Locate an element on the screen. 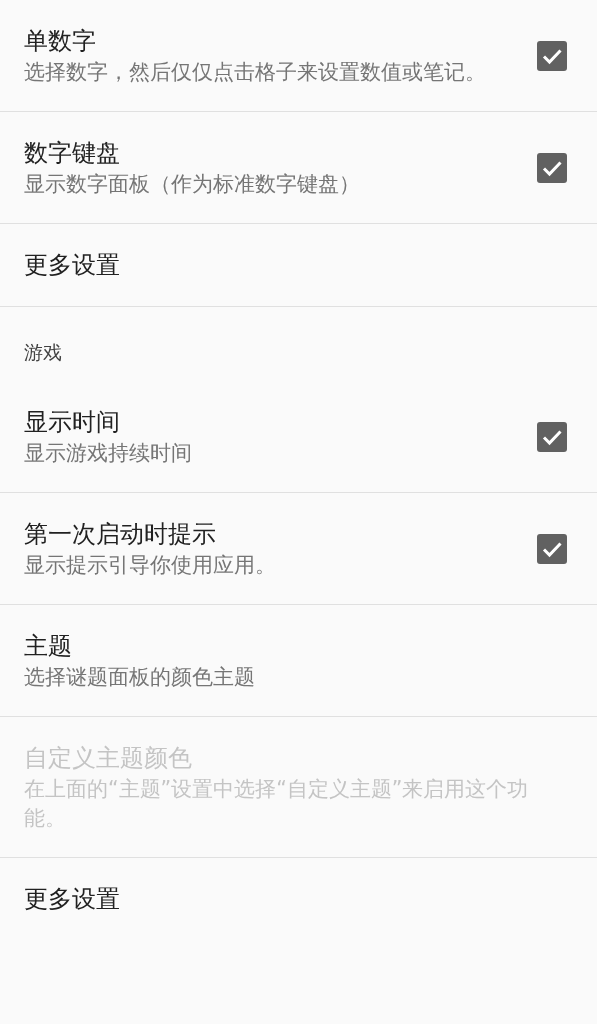 This screenshot has width=597, height=1024. setting-title: 显示时间 is located at coordinates (72, 422).